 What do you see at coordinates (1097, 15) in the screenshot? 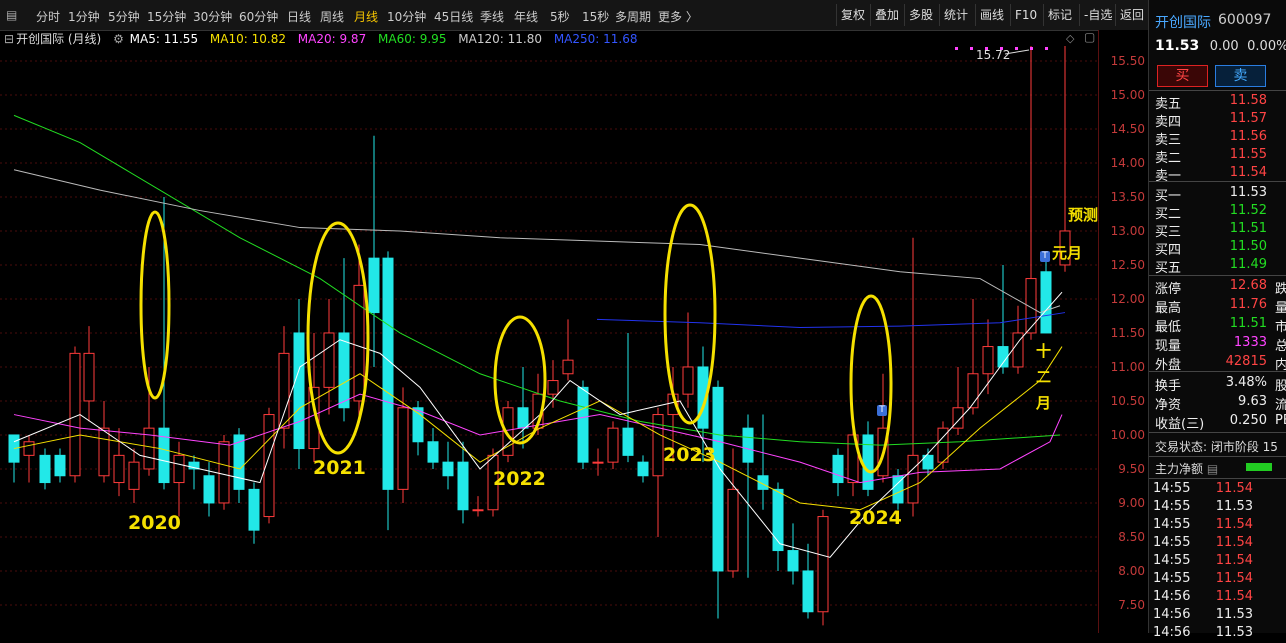
I see `toolbar-button-zixuan: -自选` at bounding box center [1097, 15].